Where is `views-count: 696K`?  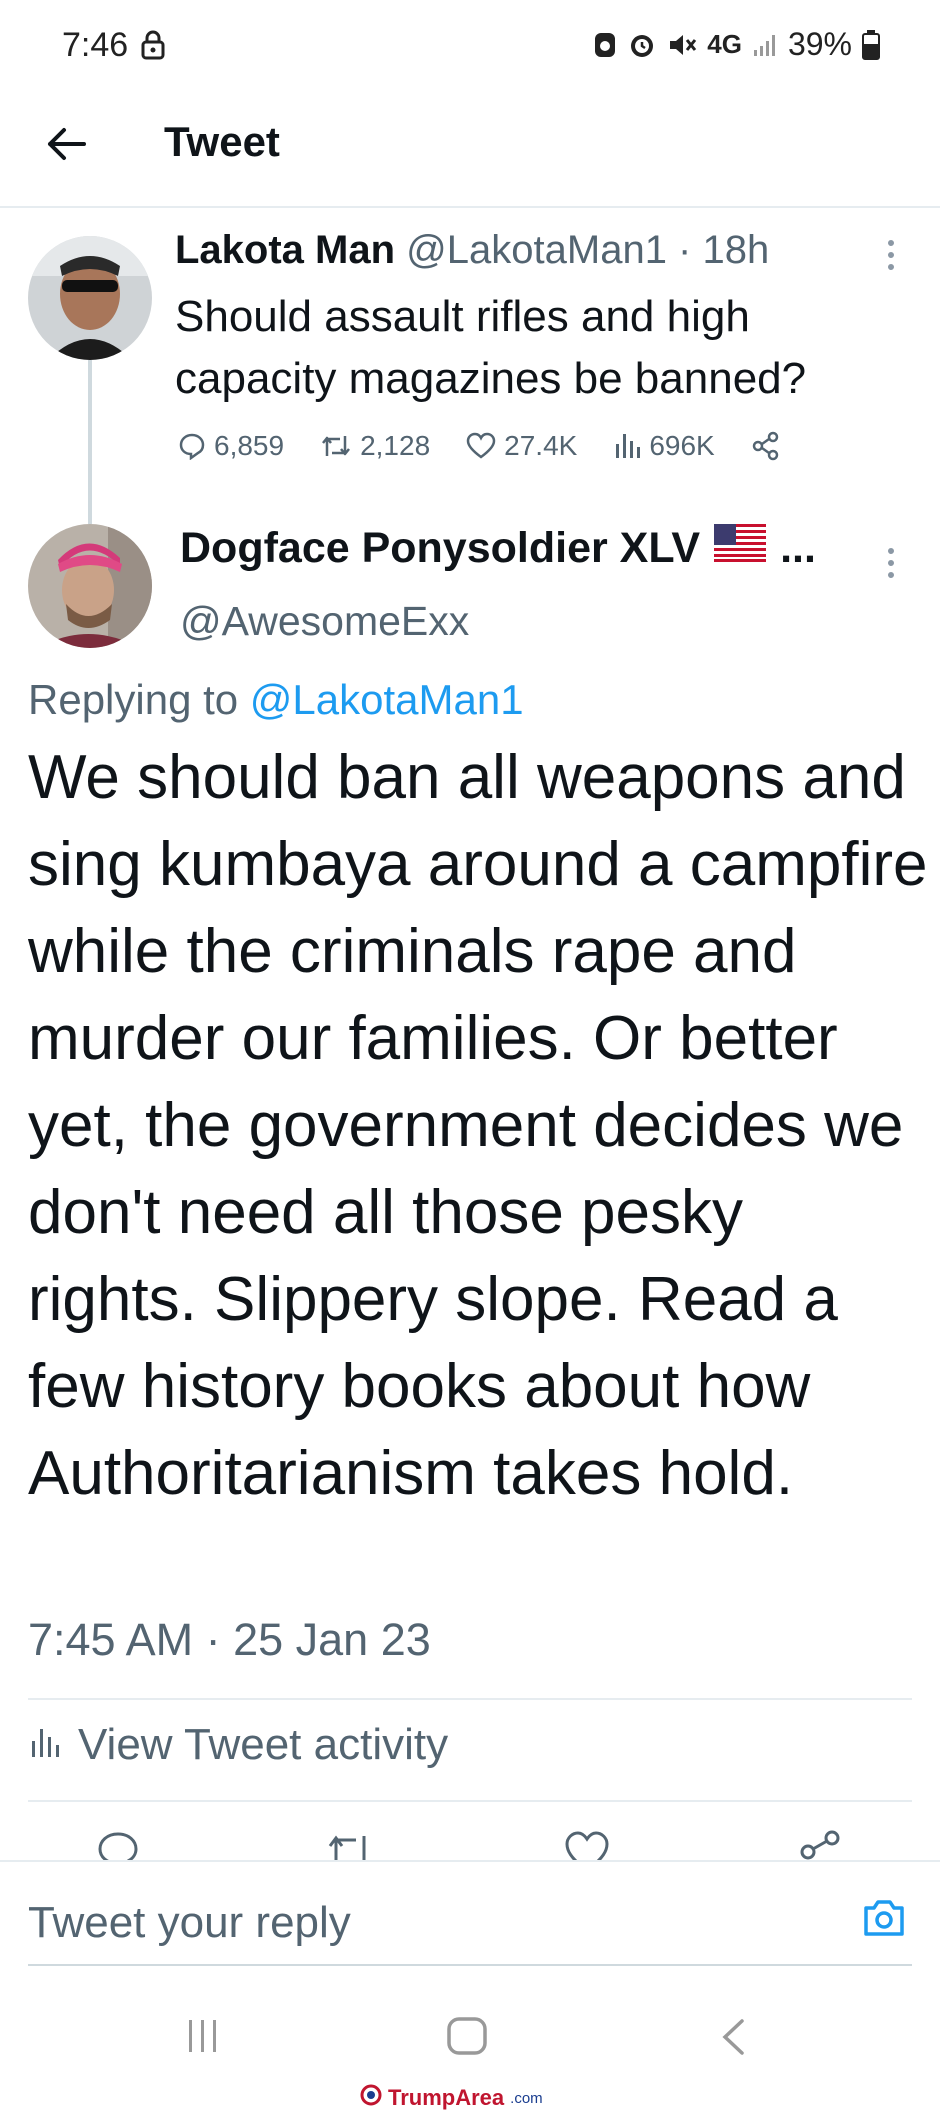 views-count: 696K is located at coordinates (682, 445).